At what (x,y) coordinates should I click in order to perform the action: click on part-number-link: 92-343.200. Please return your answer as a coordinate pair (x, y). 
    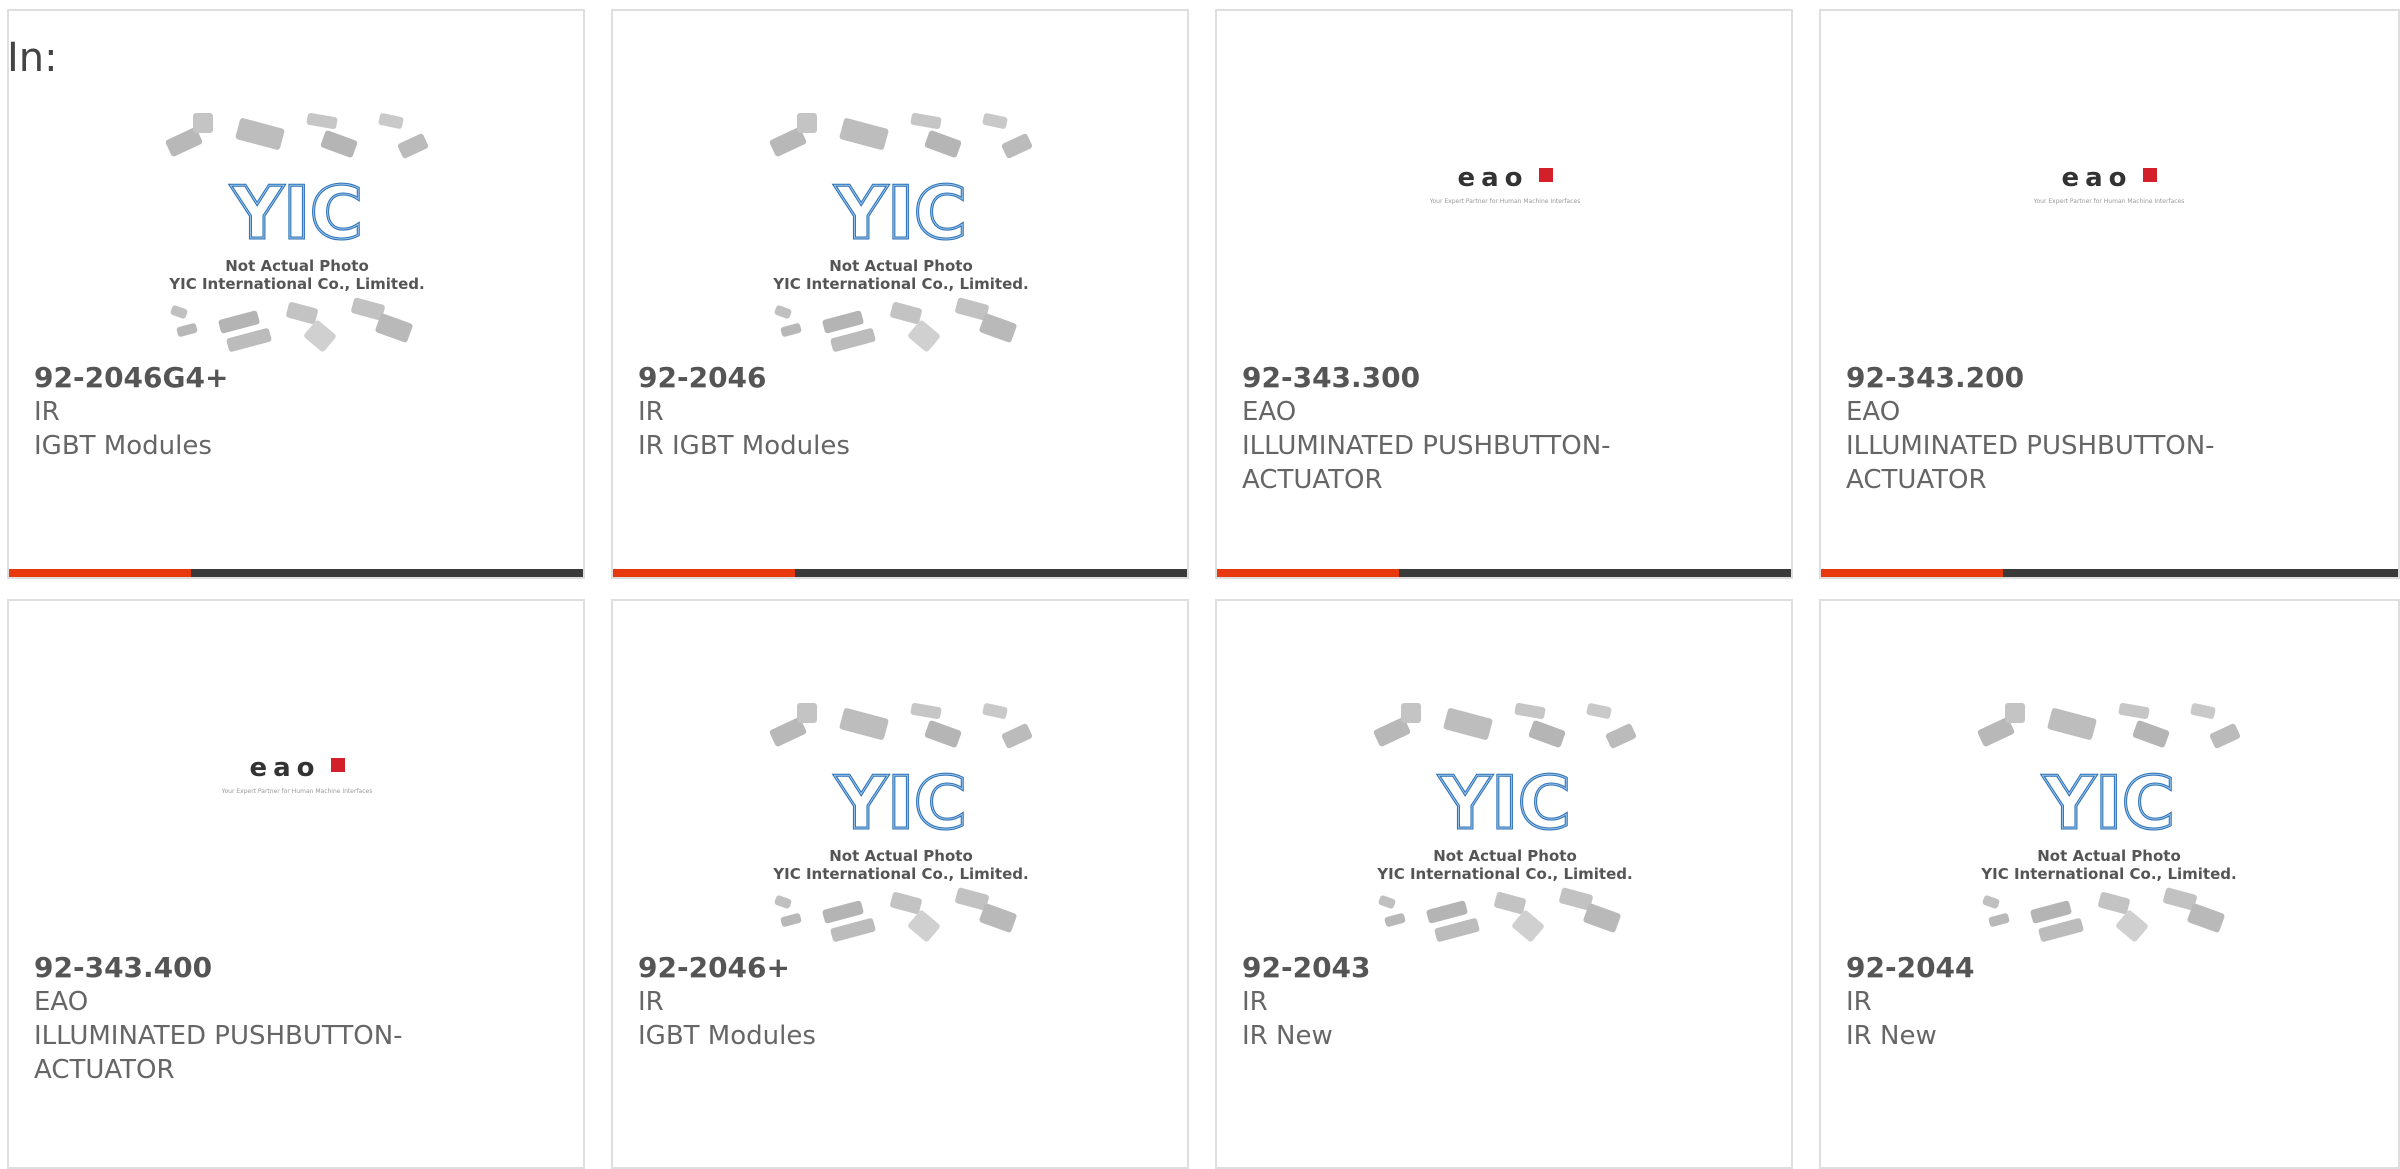
    Looking at the image, I should click on (2112, 378).